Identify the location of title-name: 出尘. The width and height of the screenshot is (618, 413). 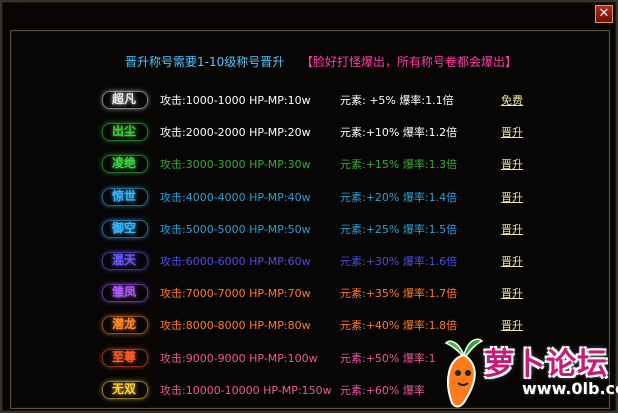
(123, 131).